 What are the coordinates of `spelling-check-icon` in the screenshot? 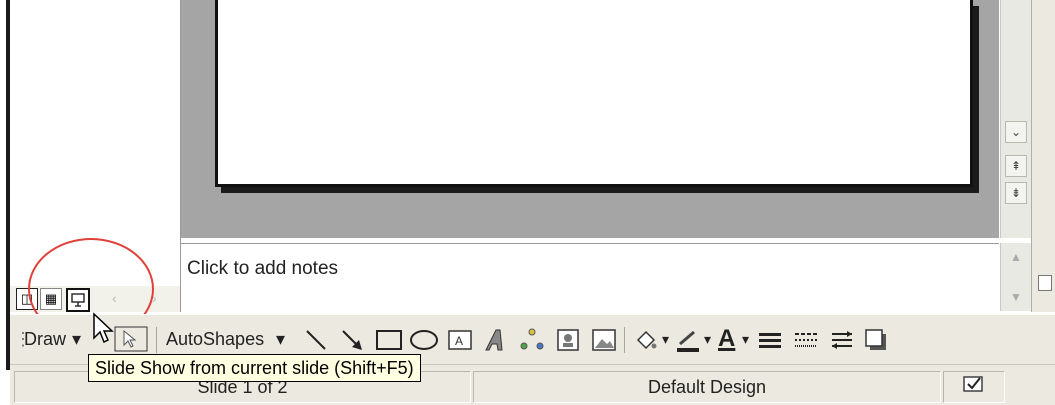 It's located at (974, 385).